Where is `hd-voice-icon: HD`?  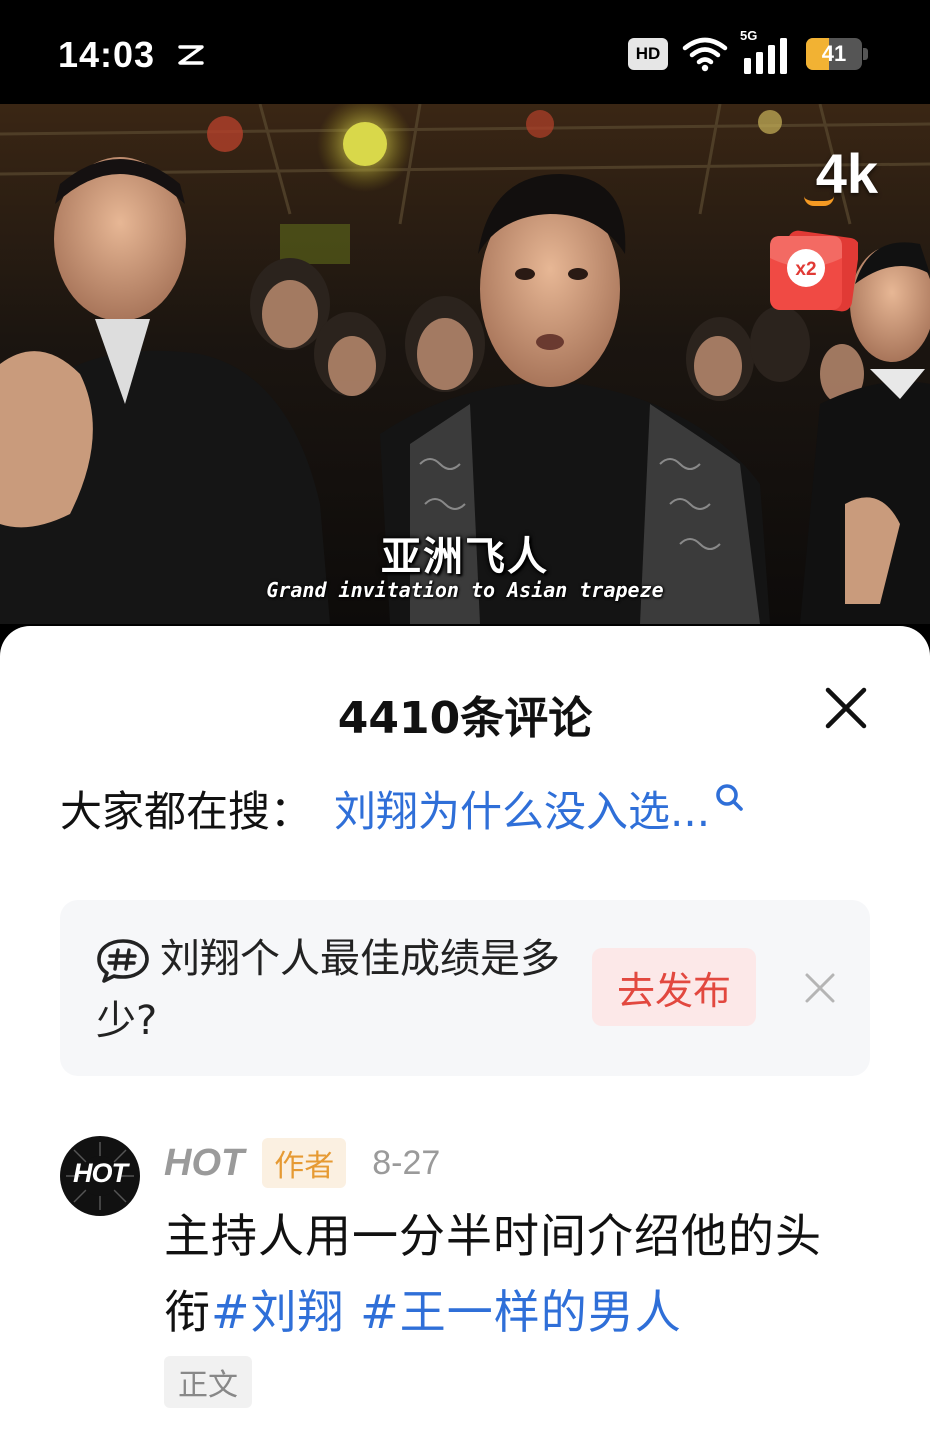
hd-voice-icon: HD is located at coordinates (648, 54).